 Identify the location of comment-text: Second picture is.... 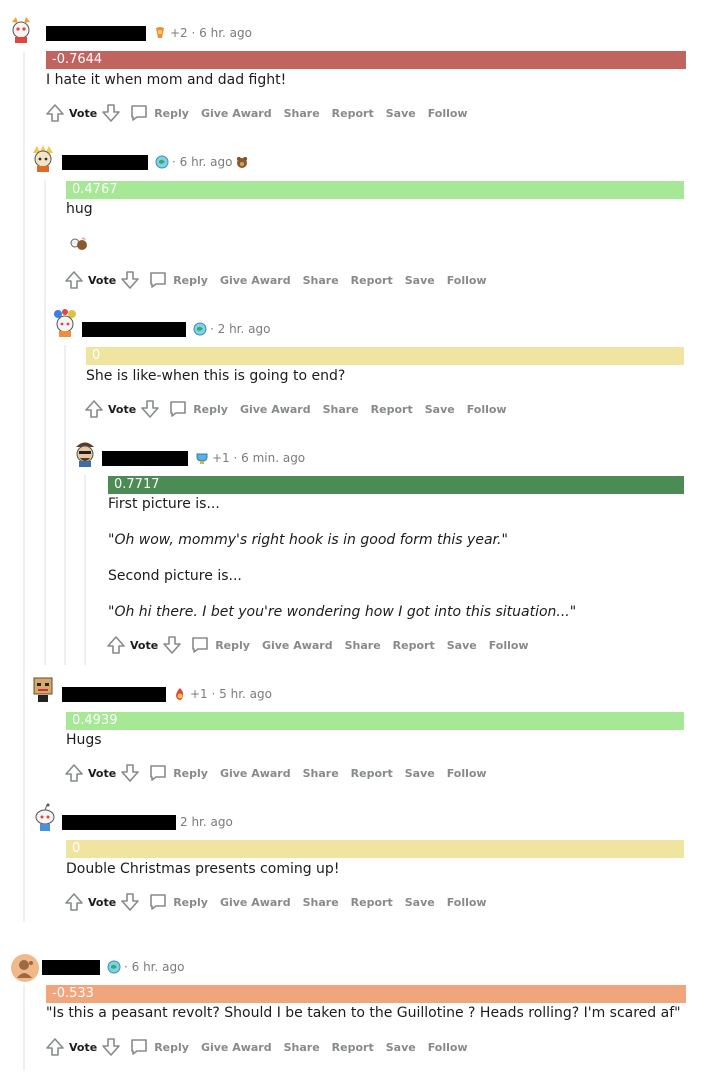
(175, 576).